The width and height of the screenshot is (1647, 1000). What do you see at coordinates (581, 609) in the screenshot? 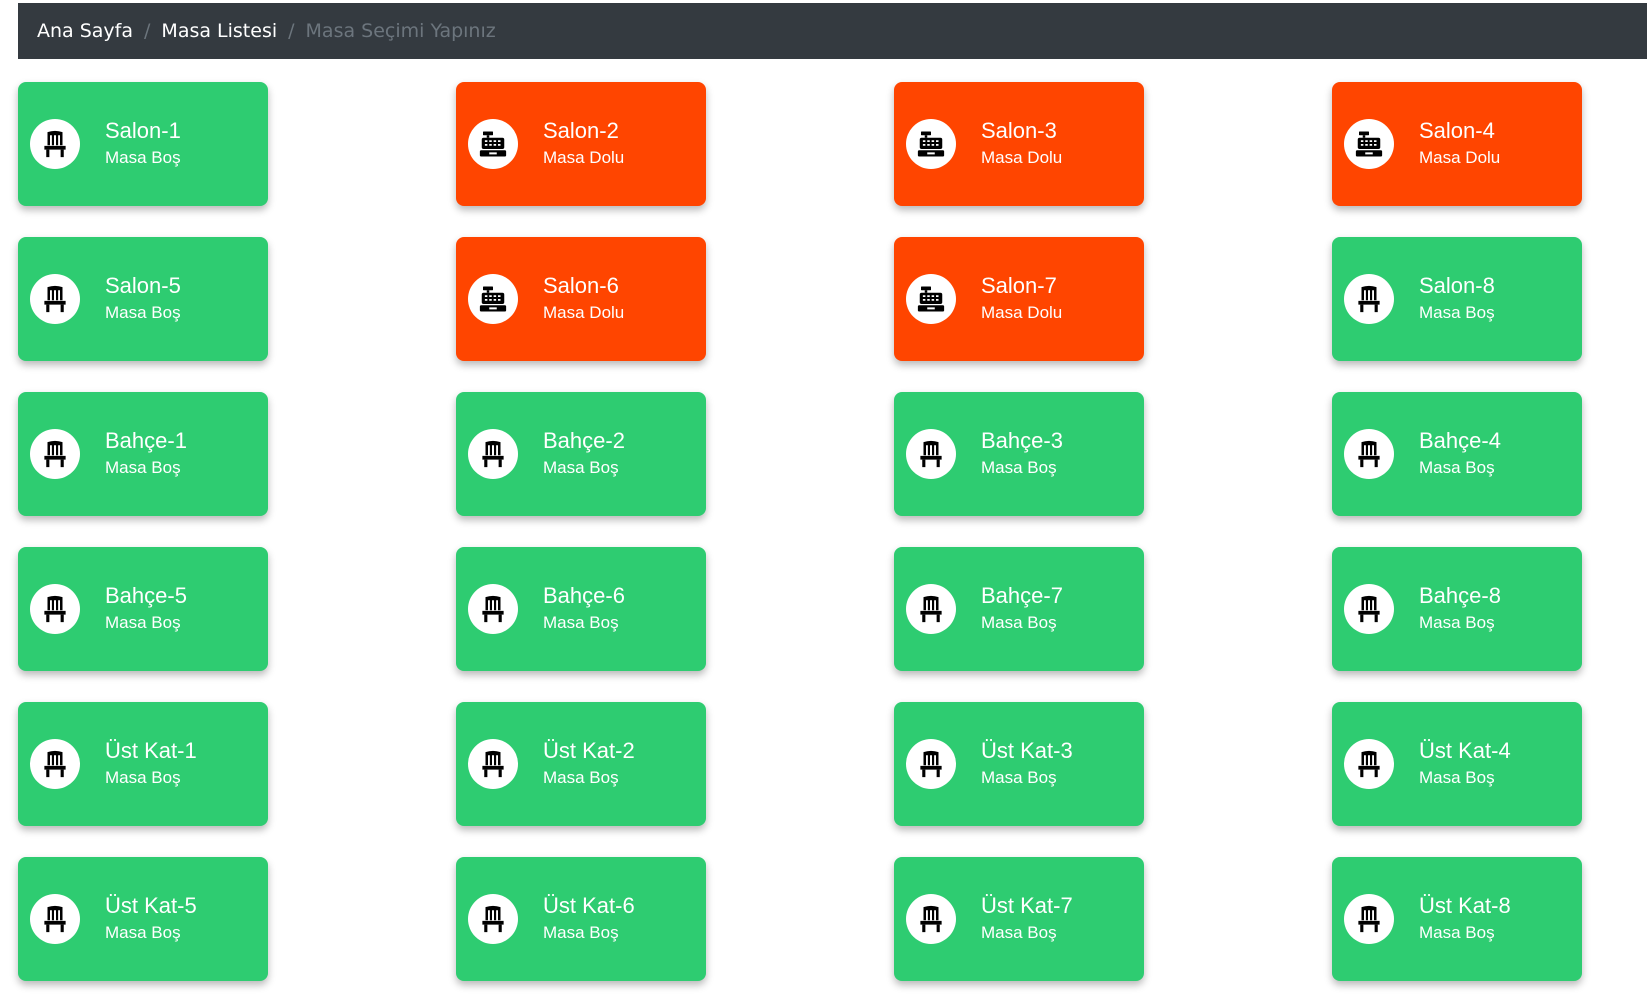
I see `table-card: Bahçe-6 Masa Boş` at bounding box center [581, 609].